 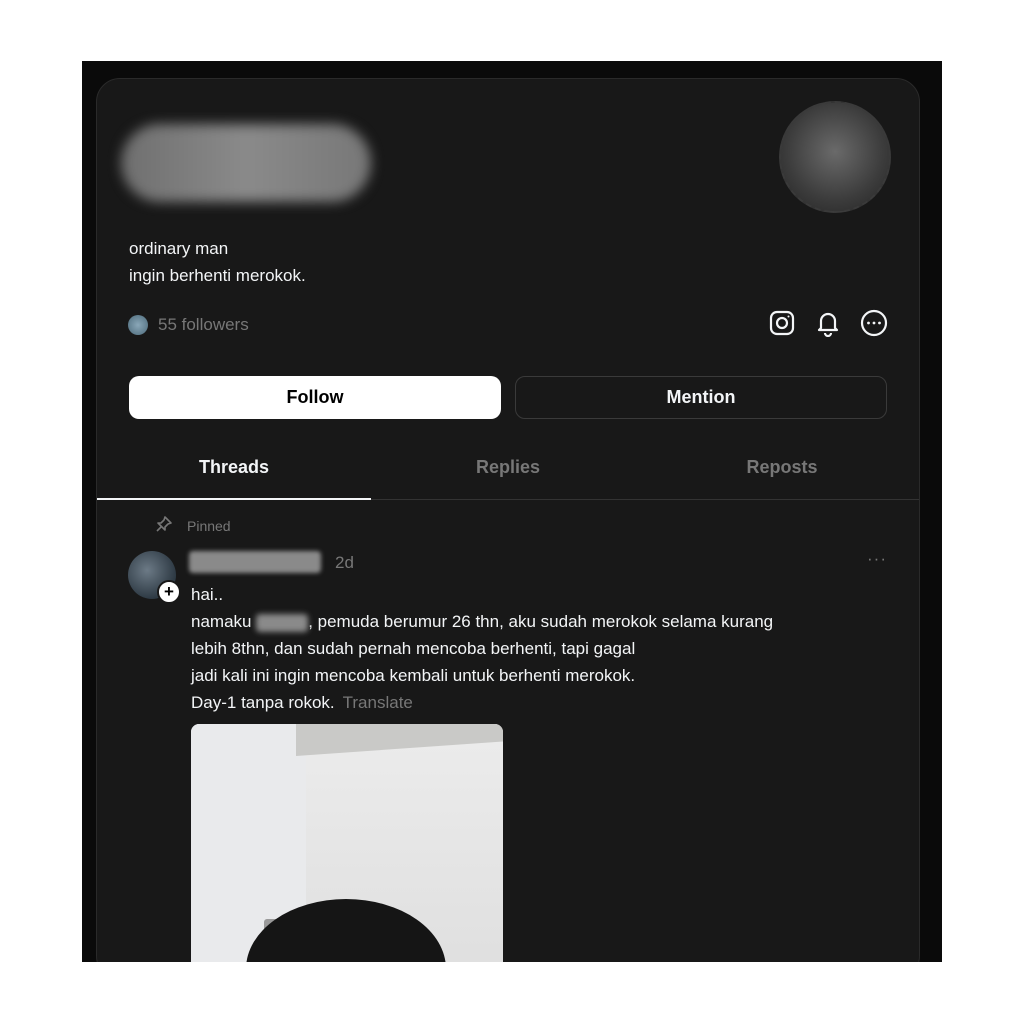 I want to click on post-line: hai.., so click(x=207, y=594).